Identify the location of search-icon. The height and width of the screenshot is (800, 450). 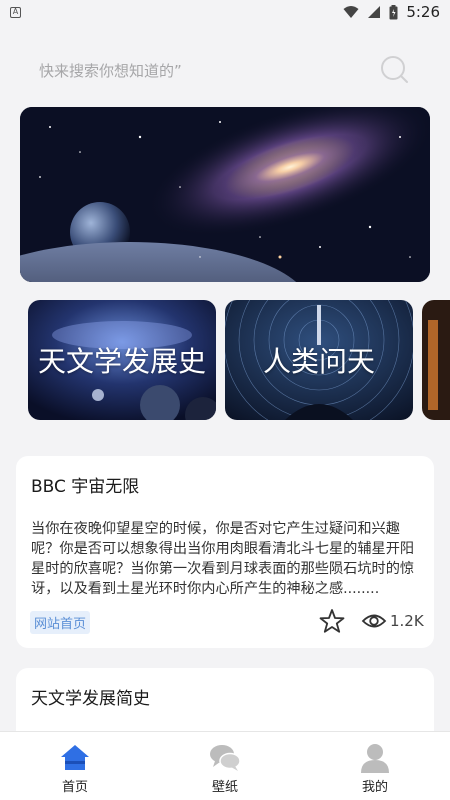
(395, 70).